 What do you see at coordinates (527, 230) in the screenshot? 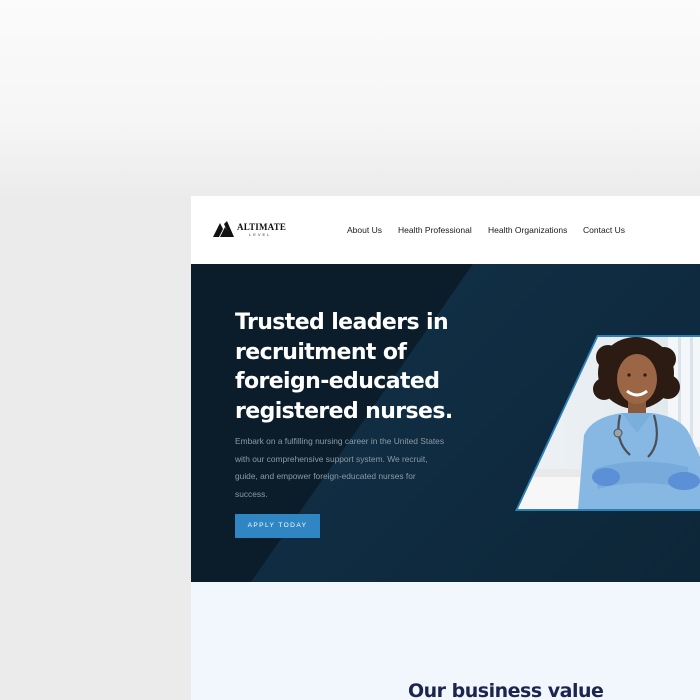
I see `nav-item-health-organizations: Health Organizations` at bounding box center [527, 230].